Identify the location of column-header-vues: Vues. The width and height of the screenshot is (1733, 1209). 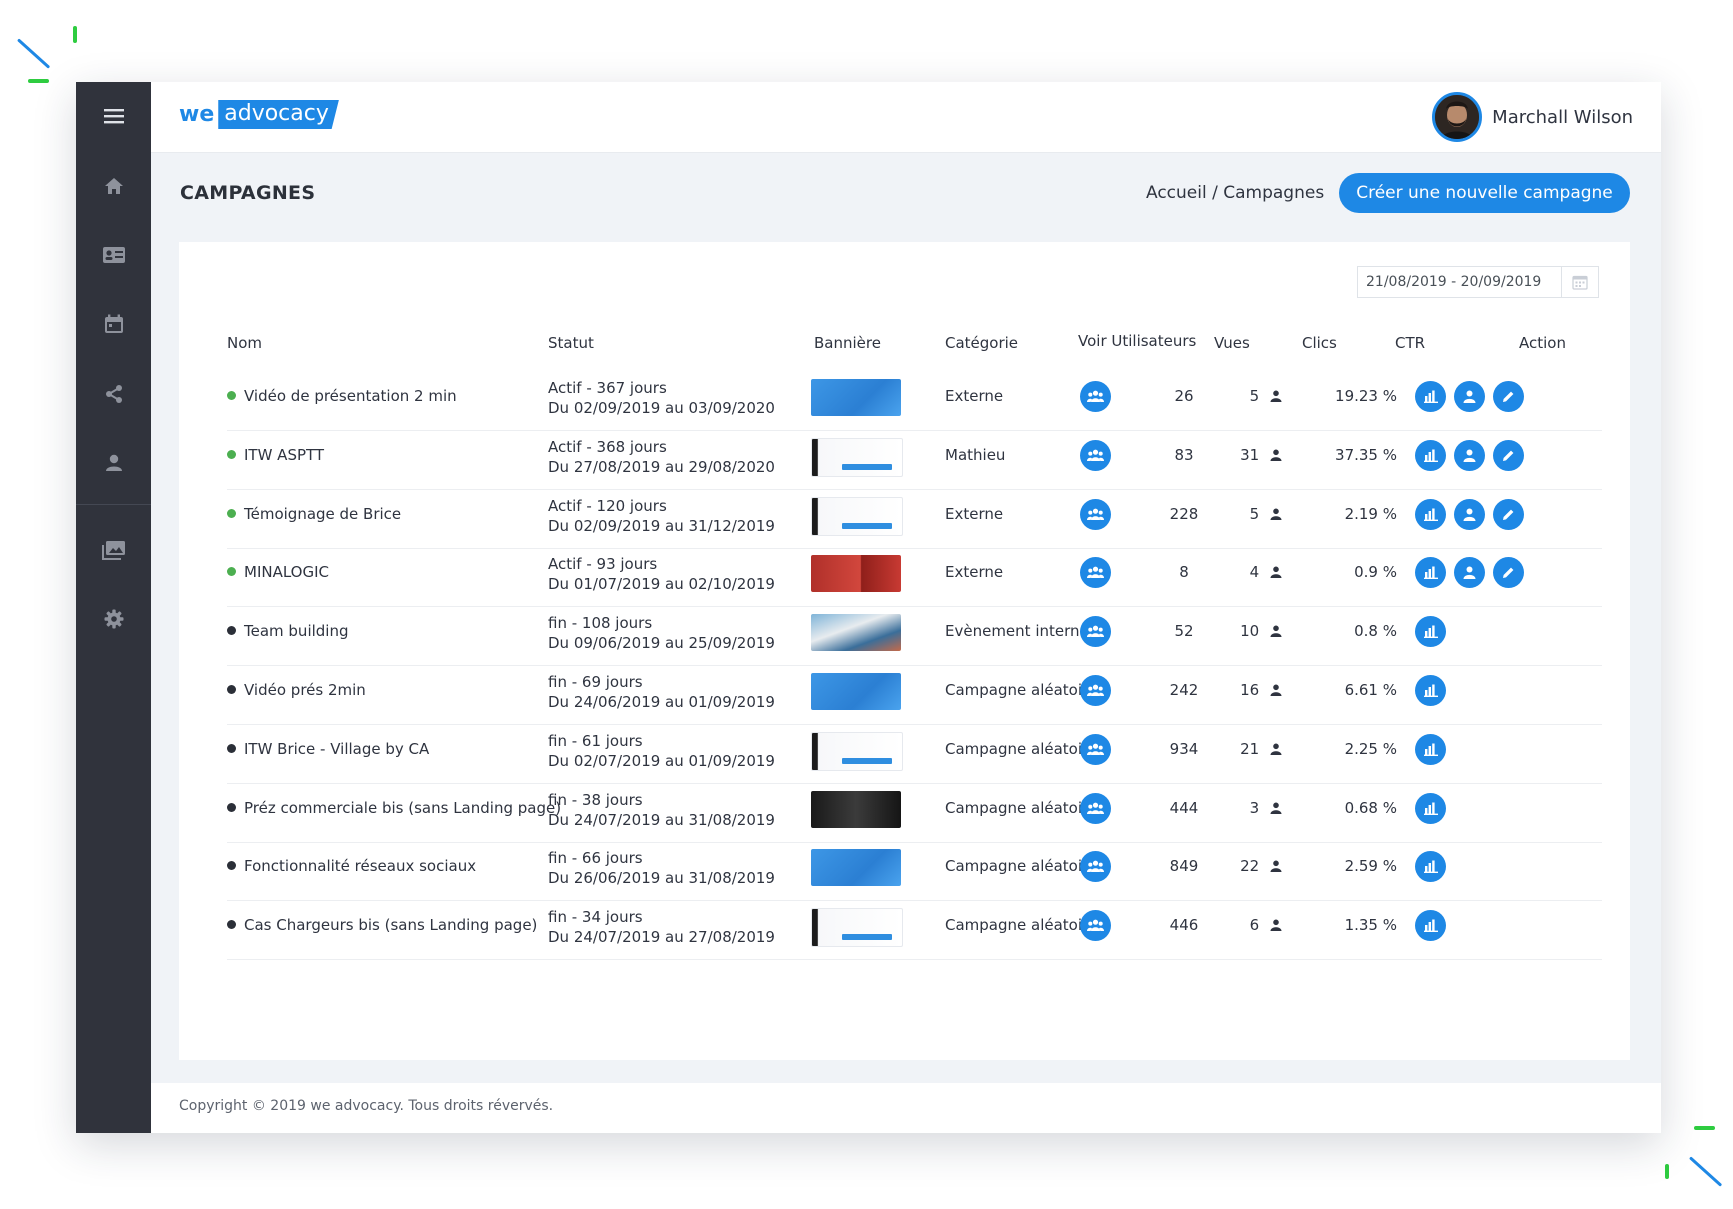
(1232, 343).